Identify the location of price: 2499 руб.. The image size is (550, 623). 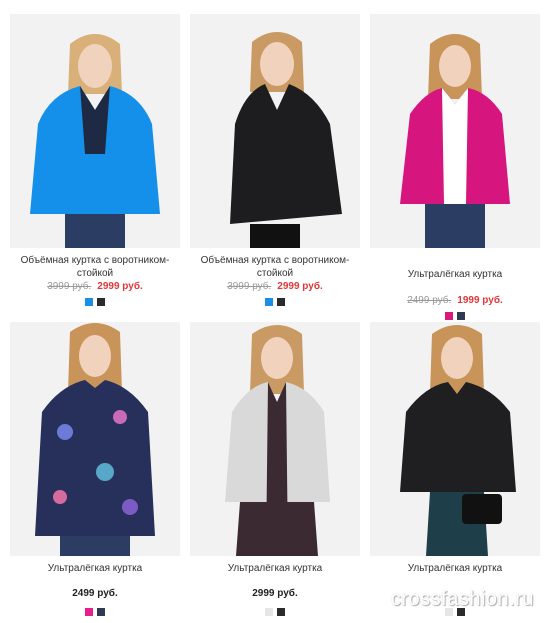
(95, 593).